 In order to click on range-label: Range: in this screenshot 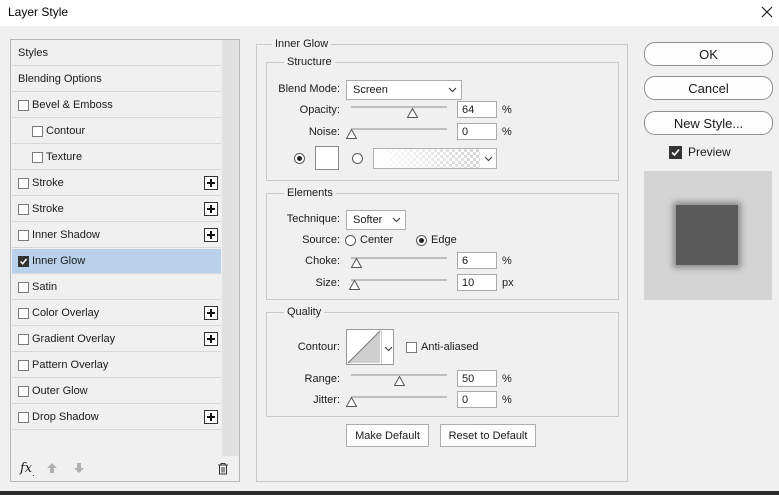, I will do `click(322, 379)`.